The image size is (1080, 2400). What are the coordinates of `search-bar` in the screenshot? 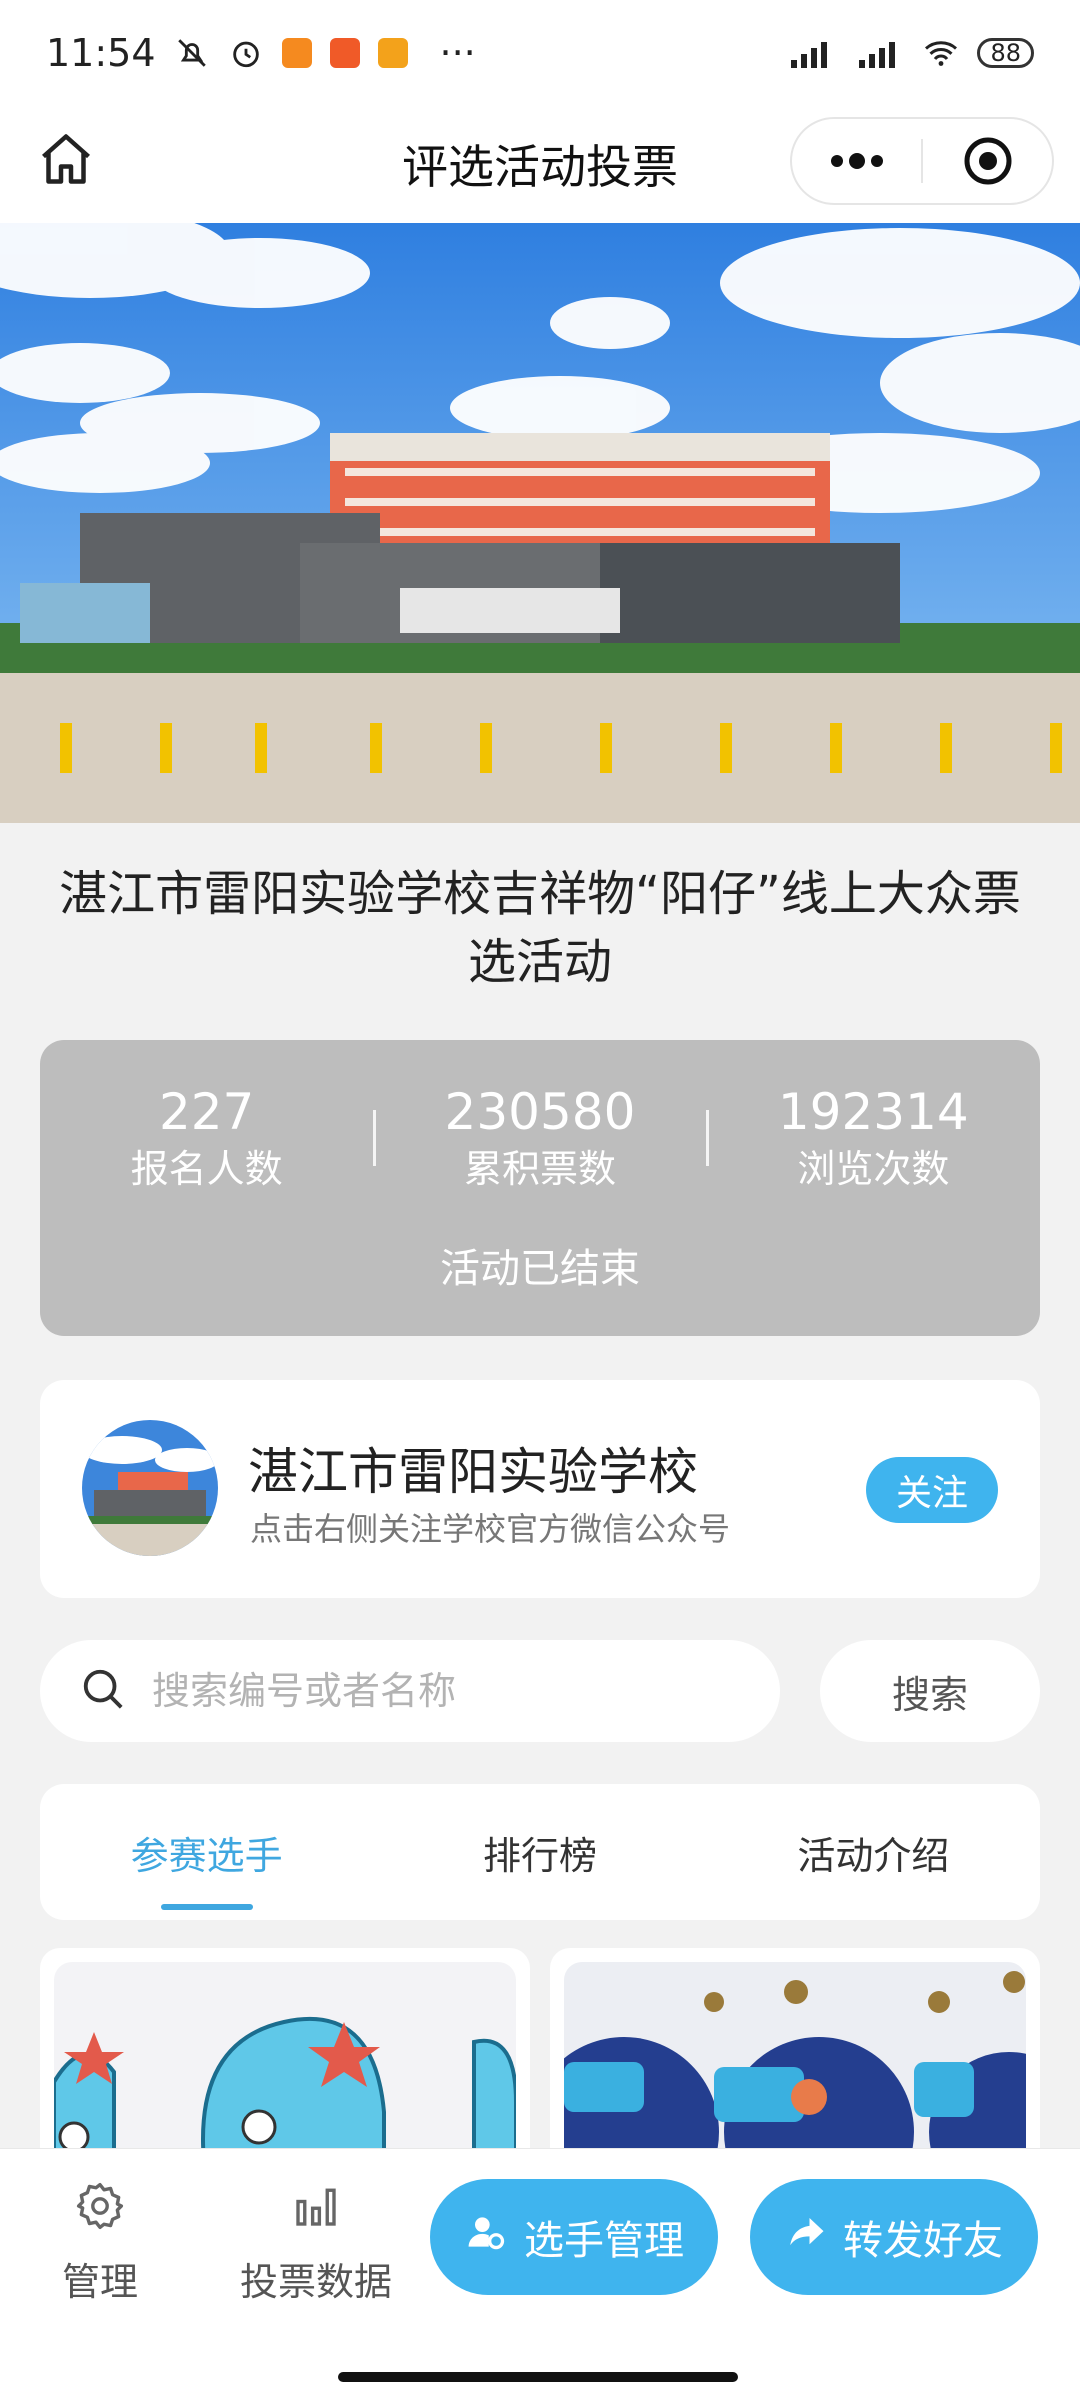 It's located at (410, 1691).